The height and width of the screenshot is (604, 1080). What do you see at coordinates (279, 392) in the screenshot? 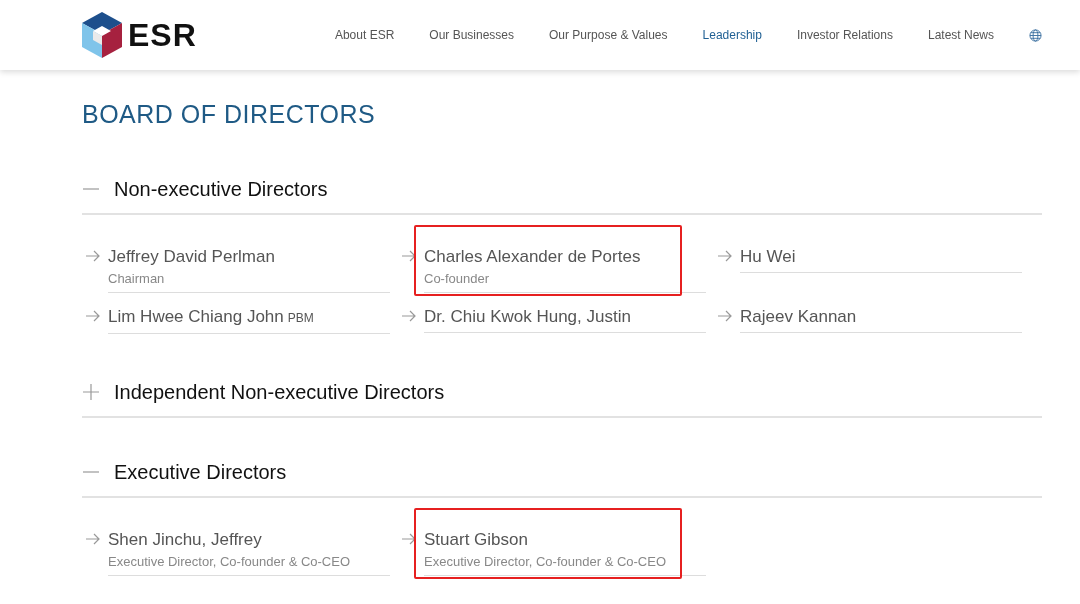
I see `section-title: Independent Non-executive Directors` at bounding box center [279, 392].